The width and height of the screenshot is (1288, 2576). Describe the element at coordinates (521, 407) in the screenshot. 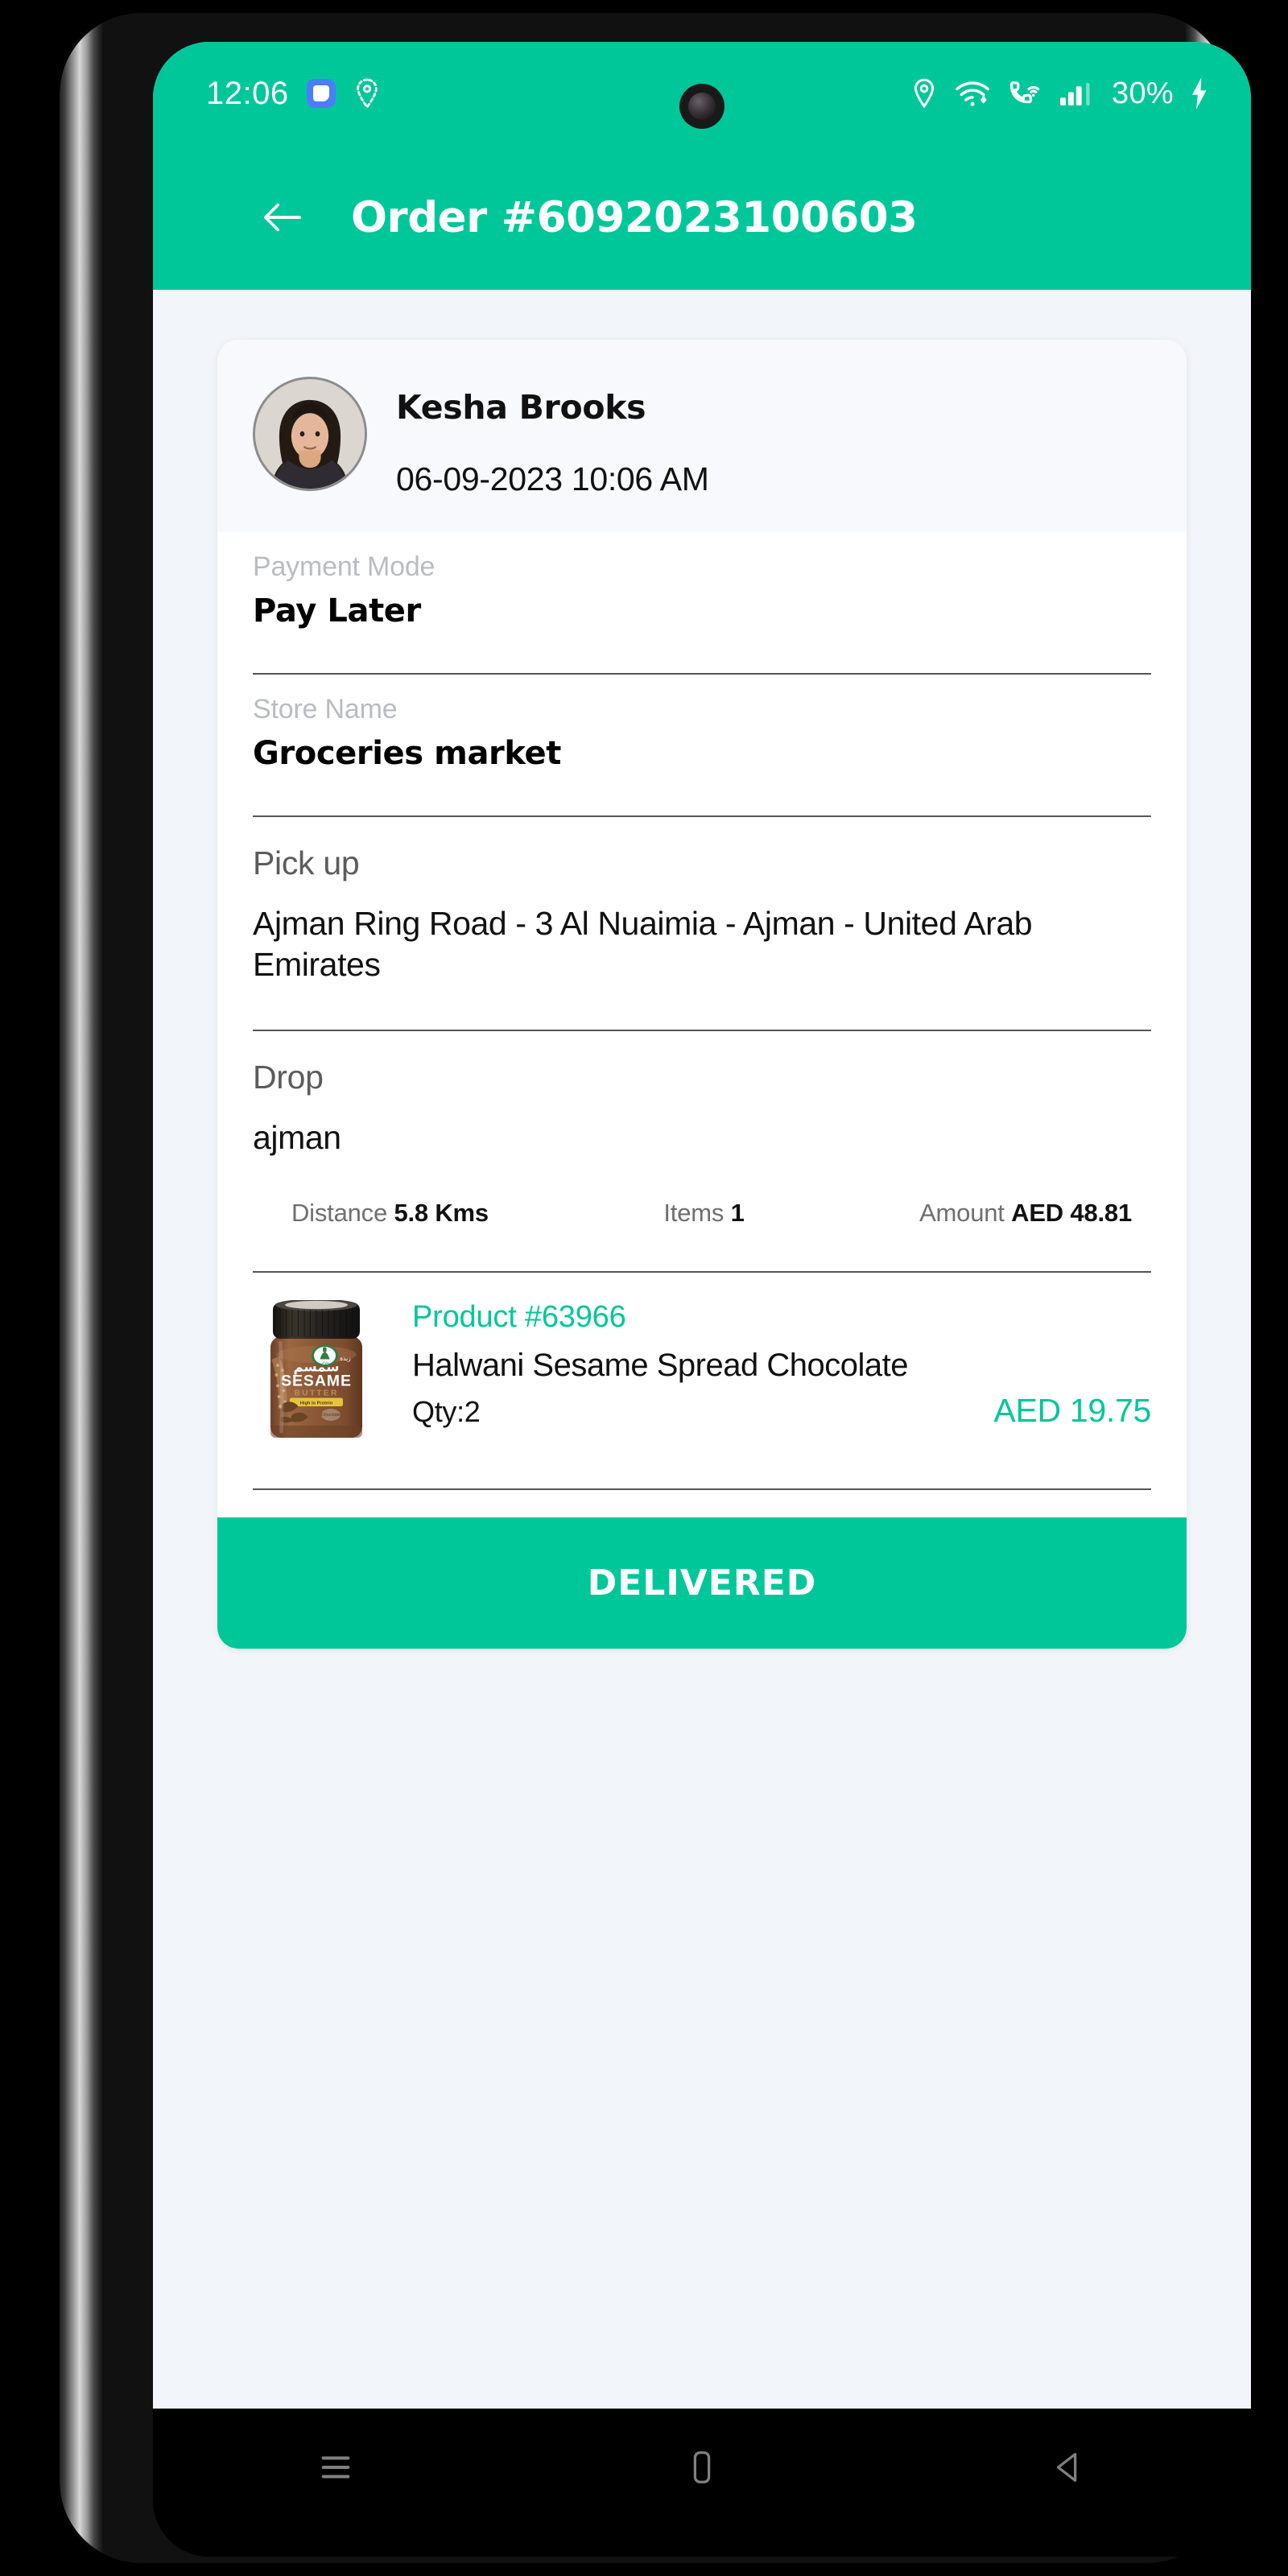

I see `customer-name: Kesha Brooks` at that location.